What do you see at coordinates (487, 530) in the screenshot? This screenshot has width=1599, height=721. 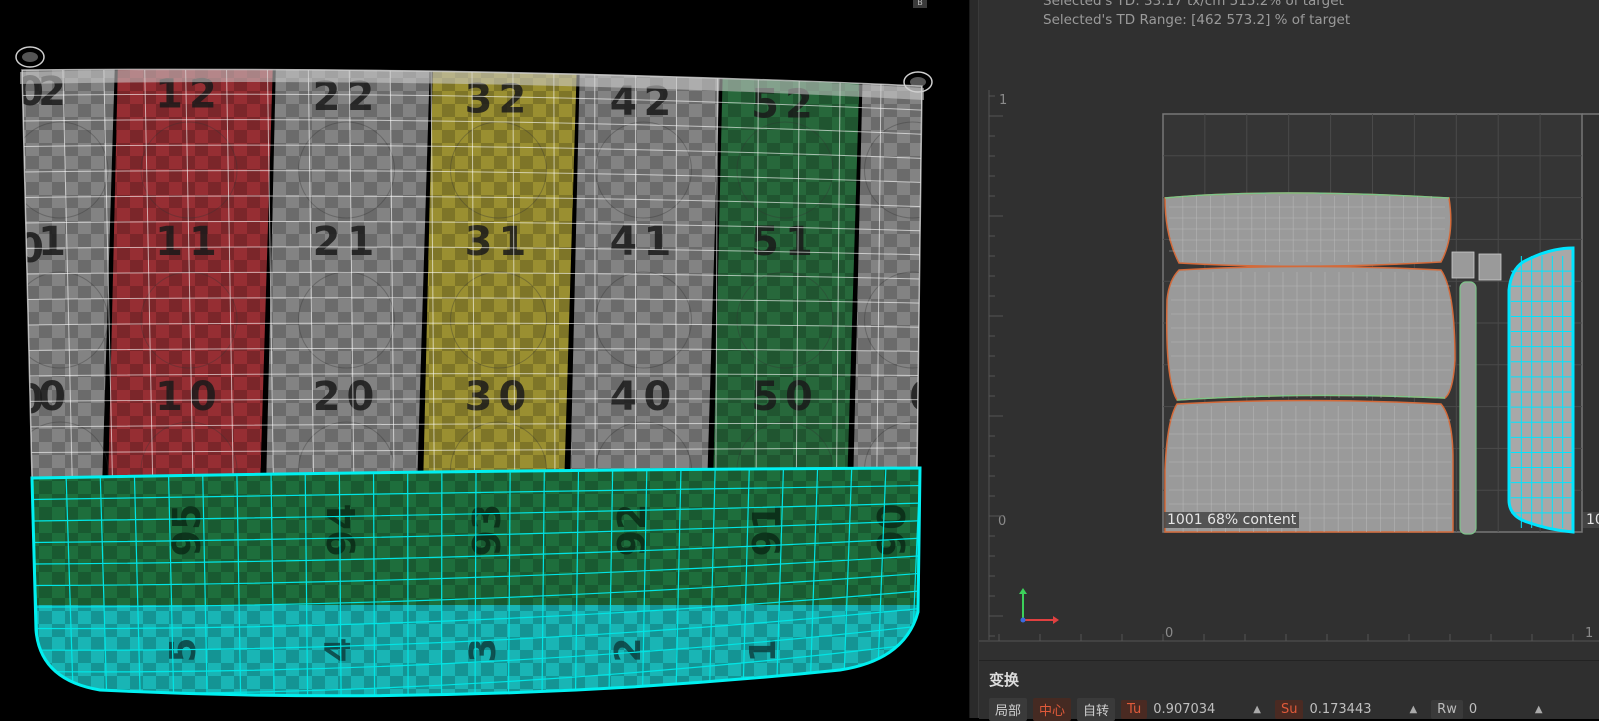 I see `texture-cell-label: 93` at bounding box center [487, 530].